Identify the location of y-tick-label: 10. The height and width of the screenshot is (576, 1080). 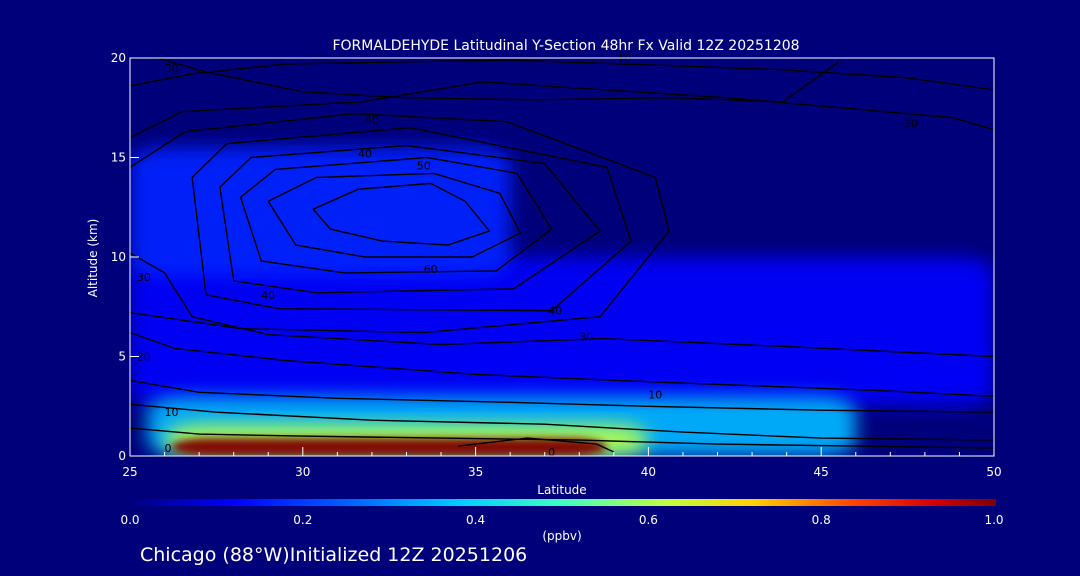
(118, 257).